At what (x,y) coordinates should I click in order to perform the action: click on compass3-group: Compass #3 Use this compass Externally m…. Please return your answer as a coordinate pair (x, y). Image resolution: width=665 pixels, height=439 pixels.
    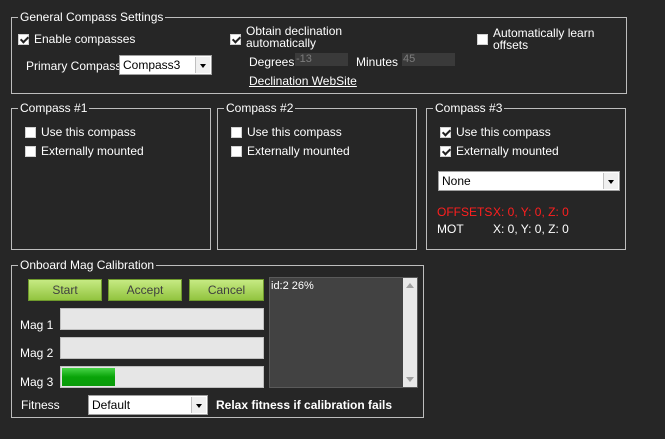
    Looking at the image, I should click on (526, 175).